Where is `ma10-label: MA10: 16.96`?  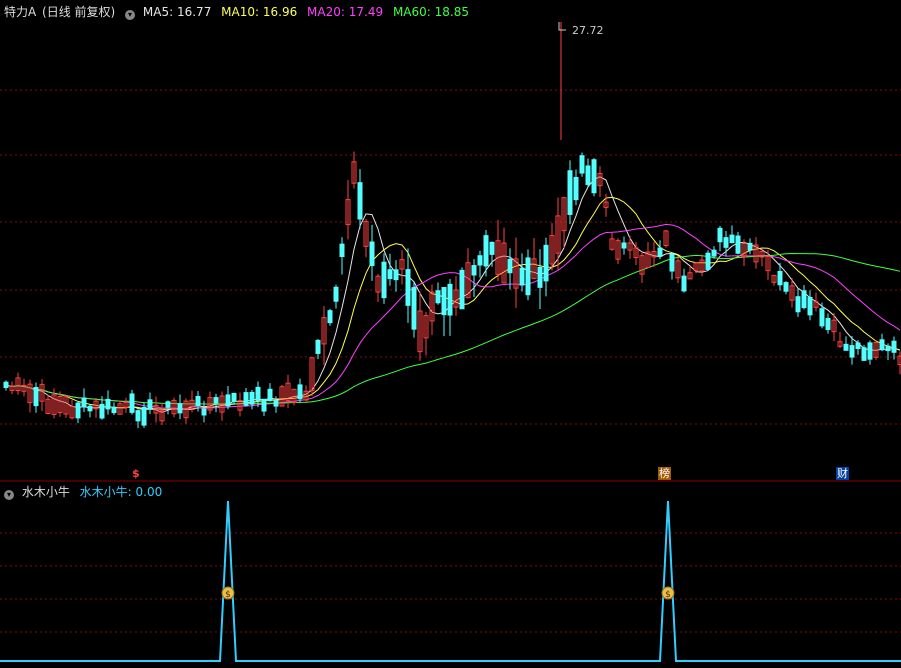 ma10-label: MA10: 16.96 is located at coordinates (259, 12).